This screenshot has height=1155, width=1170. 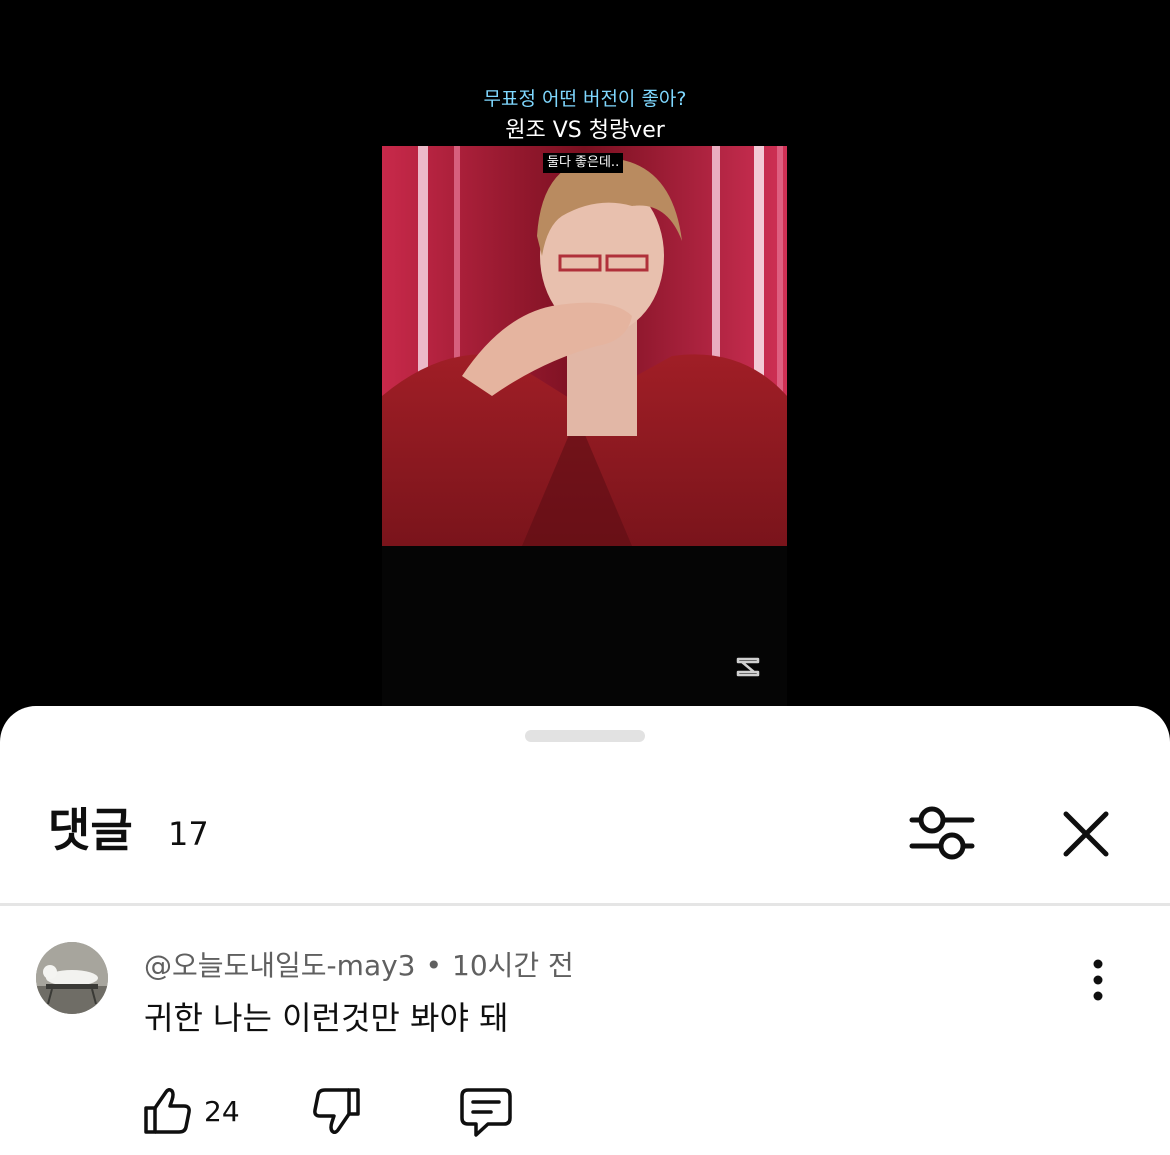 I want to click on reply-icon, so click(x=486, y=1113).